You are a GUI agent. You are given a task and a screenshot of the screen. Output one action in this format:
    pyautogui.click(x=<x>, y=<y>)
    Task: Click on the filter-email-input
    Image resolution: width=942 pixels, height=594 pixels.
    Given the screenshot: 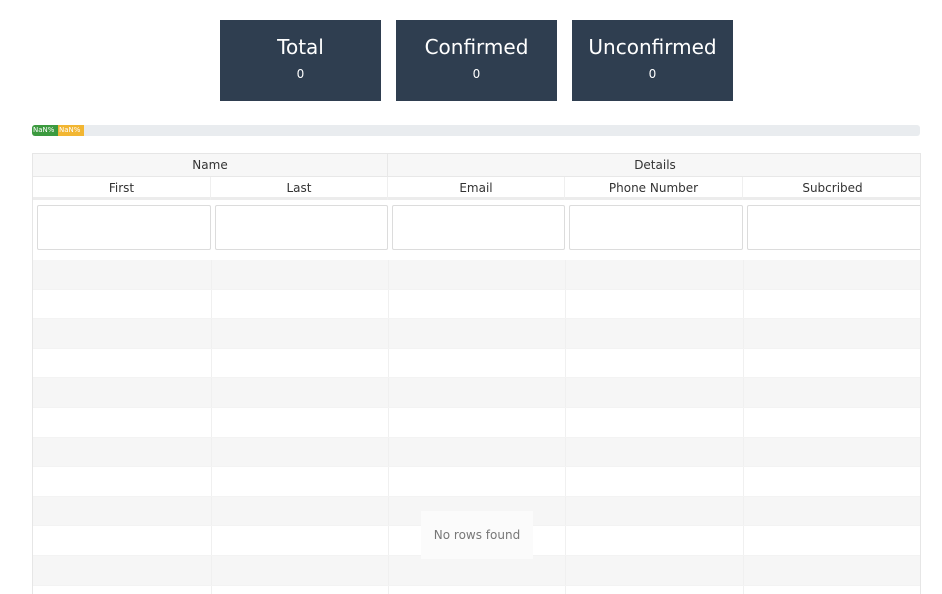 What is the action you would take?
    pyautogui.click(x=478, y=227)
    